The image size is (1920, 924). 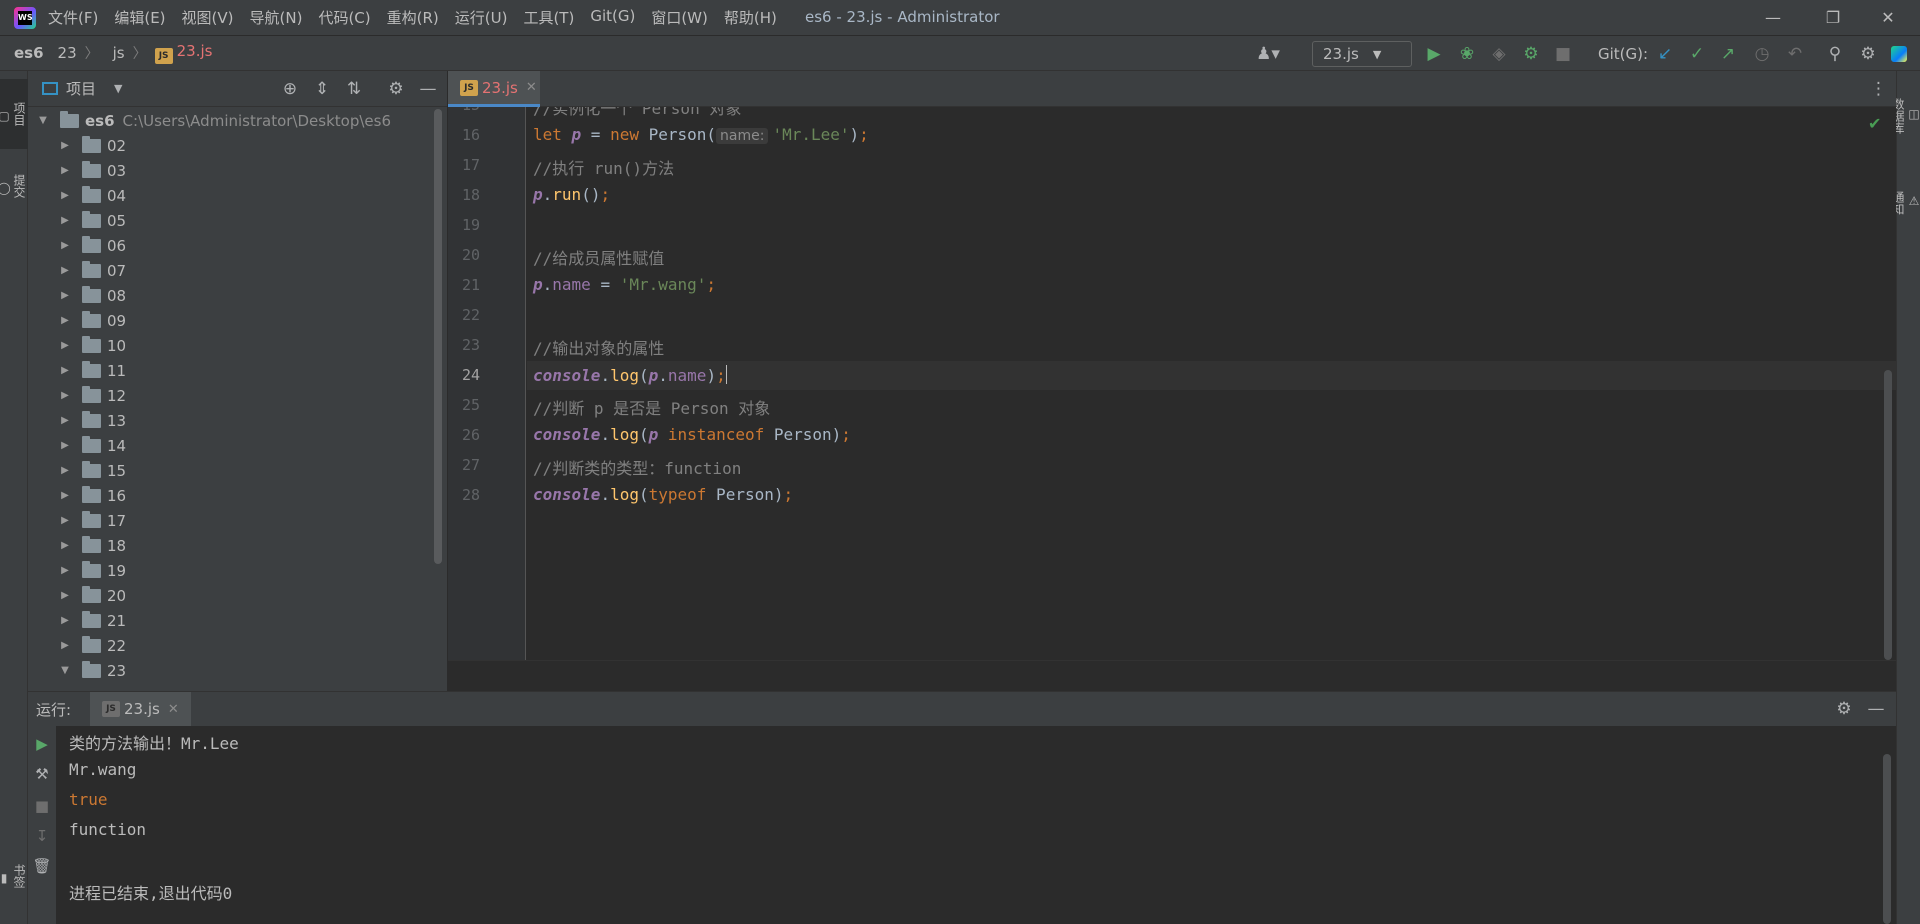 I want to click on bookmarks-tool-tab: 书签 ▮, so click(x=14, y=876).